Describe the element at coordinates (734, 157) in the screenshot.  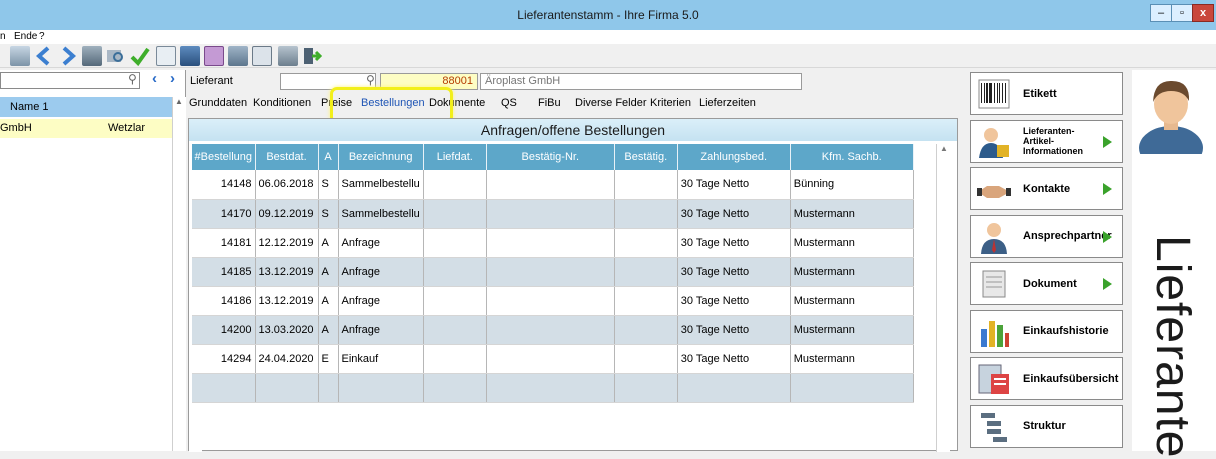
I see `col-zahlungsbed: Zahlungsbed.` at that location.